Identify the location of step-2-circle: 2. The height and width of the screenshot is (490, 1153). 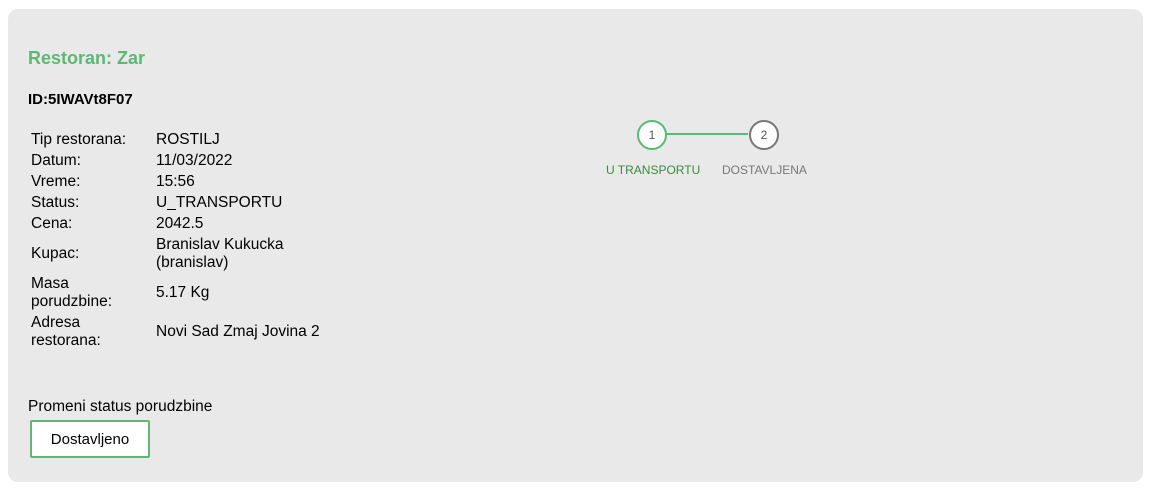
(764, 135).